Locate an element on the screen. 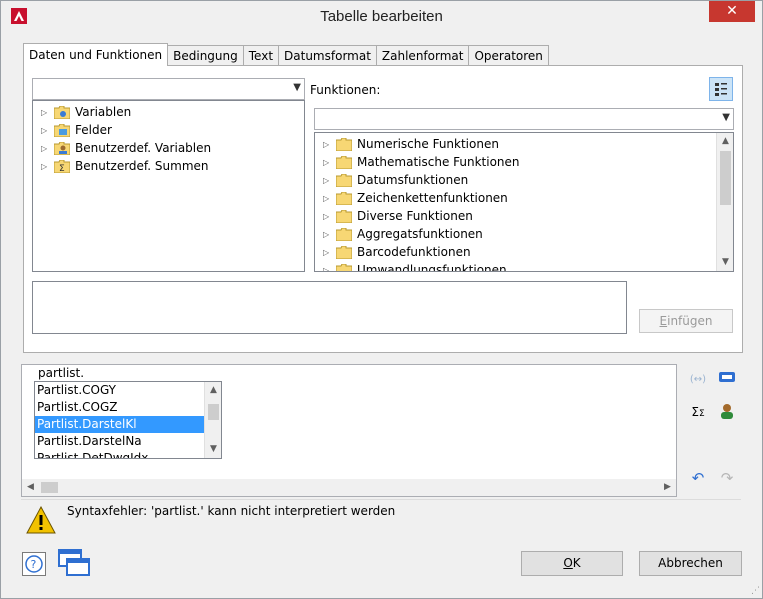  redo-icon: ↷ is located at coordinates (727, 478).